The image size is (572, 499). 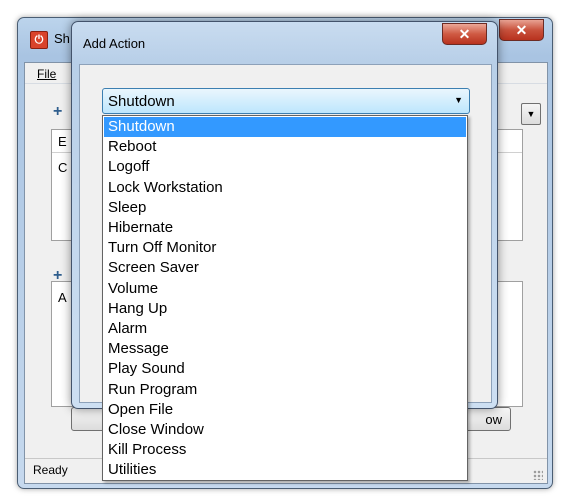 What do you see at coordinates (285, 268) in the screenshot?
I see `dropdown-option: Screen Saver` at bounding box center [285, 268].